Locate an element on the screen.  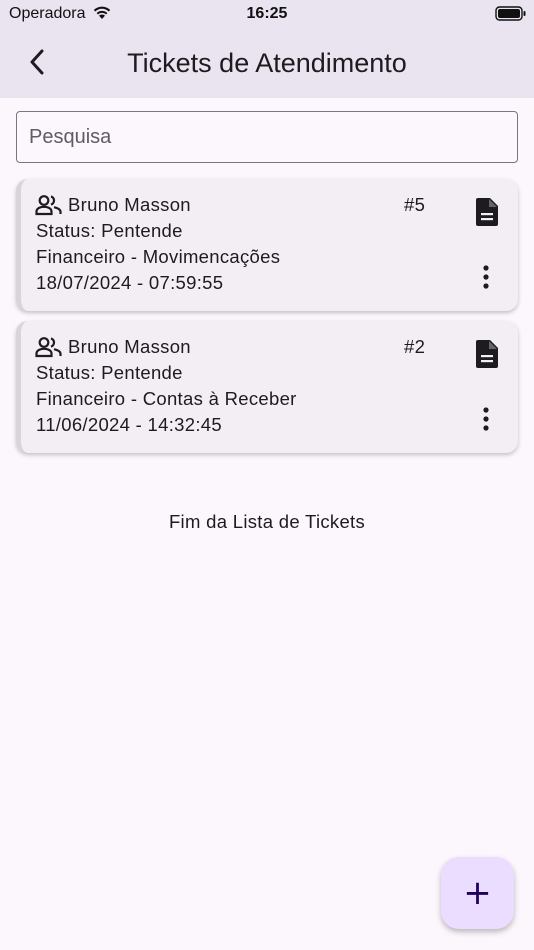
add-icon: + is located at coordinates (477, 893).